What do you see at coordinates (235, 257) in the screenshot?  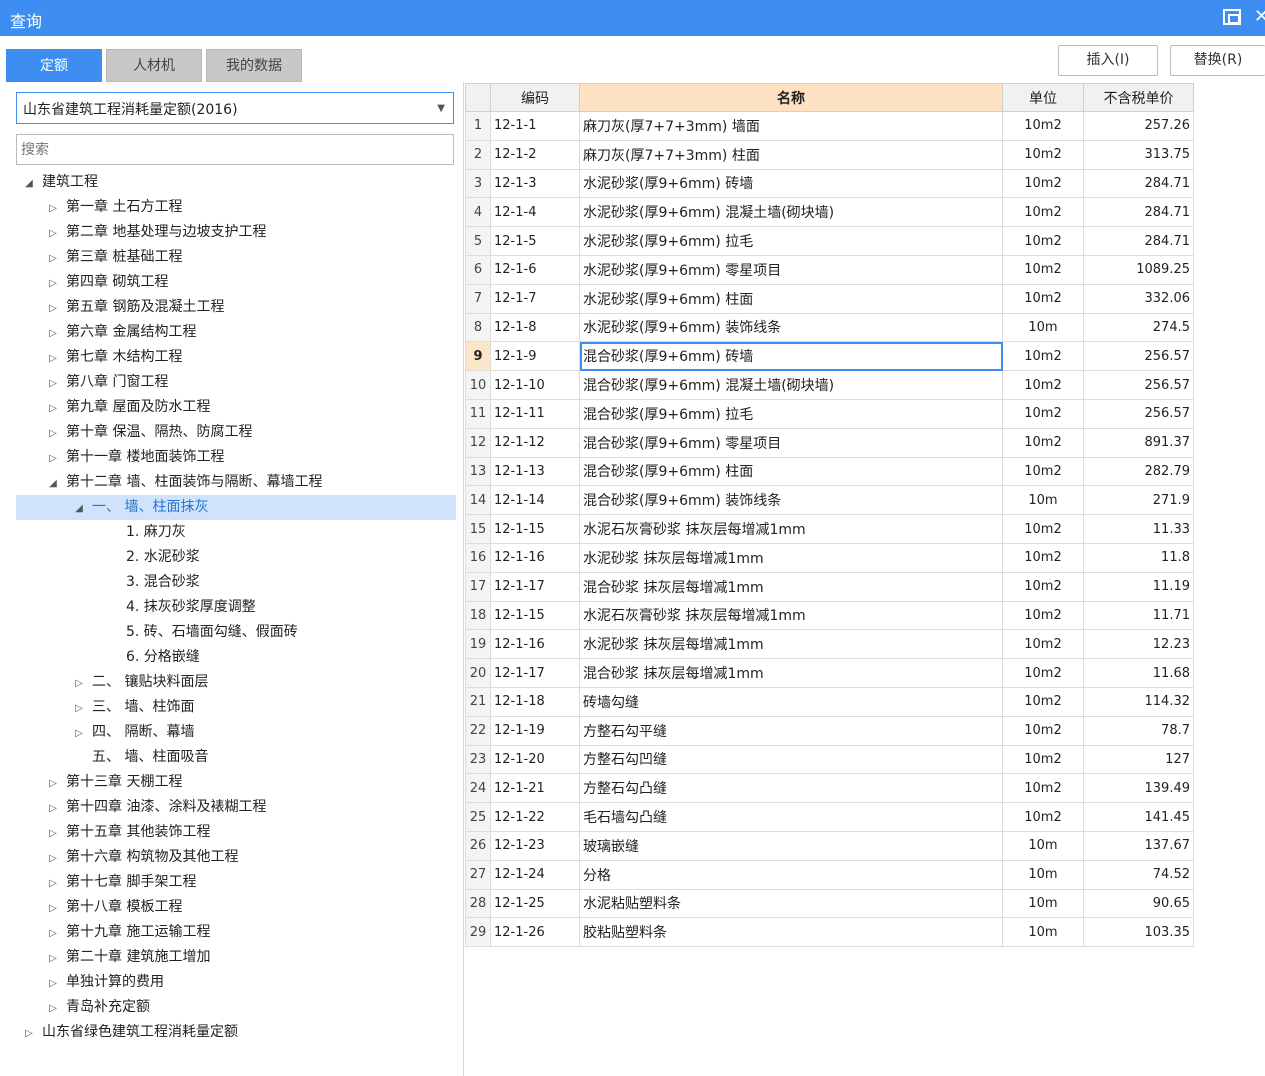 I see `tree-item: ▷ 第三章 桩基础工程` at bounding box center [235, 257].